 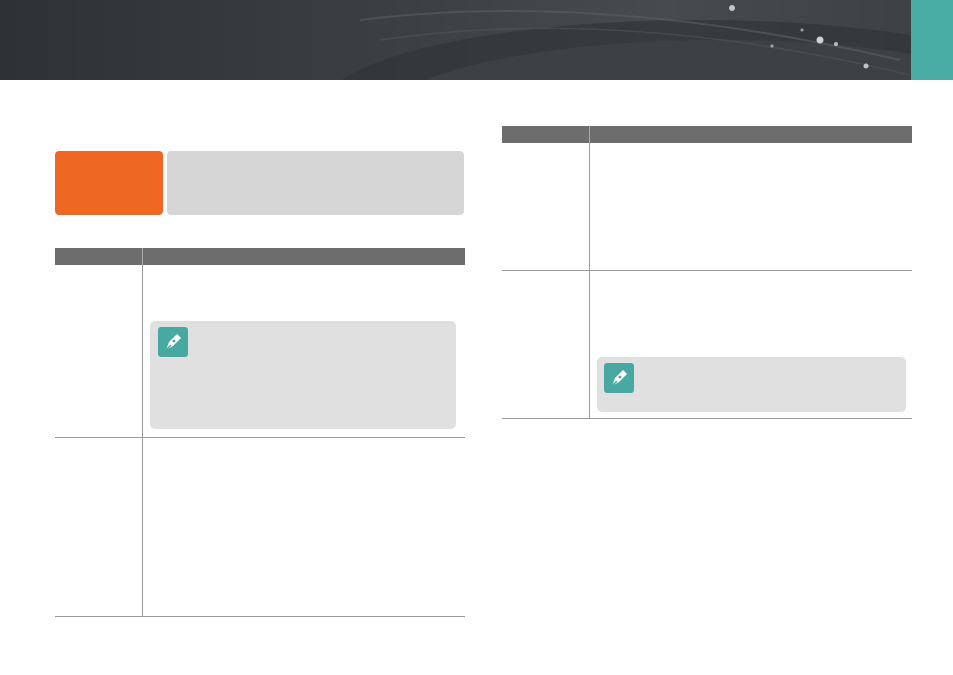 What do you see at coordinates (260, 616) in the screenshot?
I see `left-table-bottom-border` at bounding box center [260, 616].